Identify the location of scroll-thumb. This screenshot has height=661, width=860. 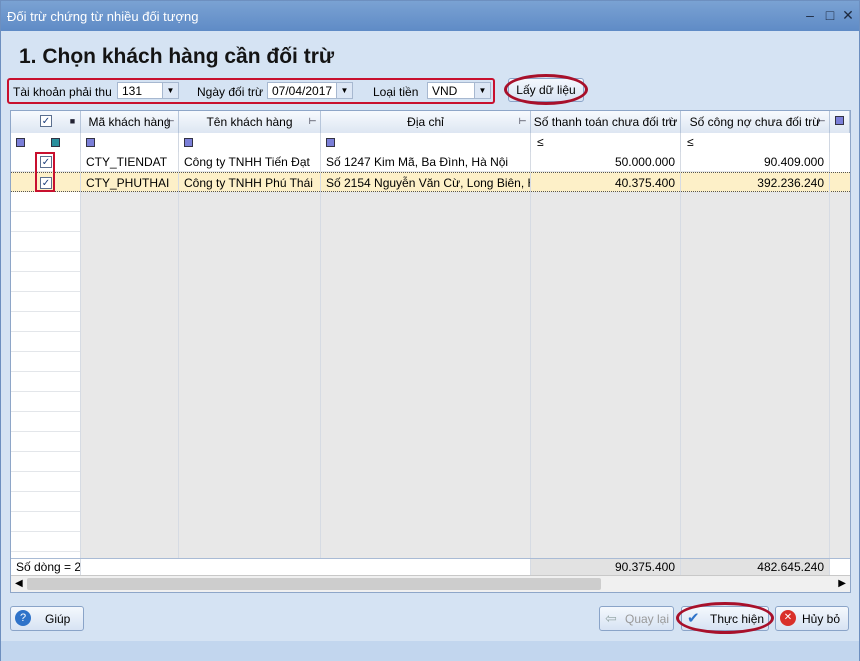
(314, 584).